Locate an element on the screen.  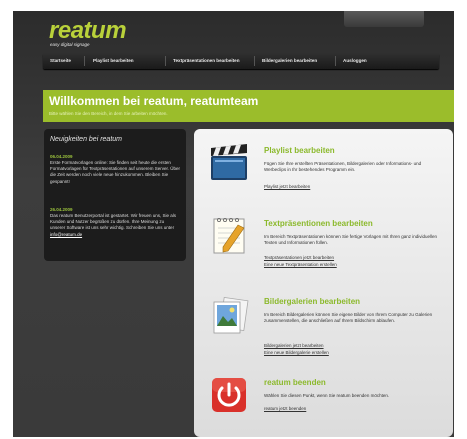
bildergalerie-create-link: Eine neue Bildergalerie erstellen is located at coordinates (296, 352).